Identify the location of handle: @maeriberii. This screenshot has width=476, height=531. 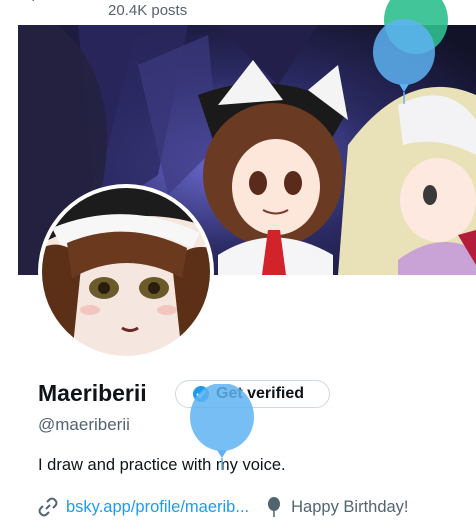
(84, 424).